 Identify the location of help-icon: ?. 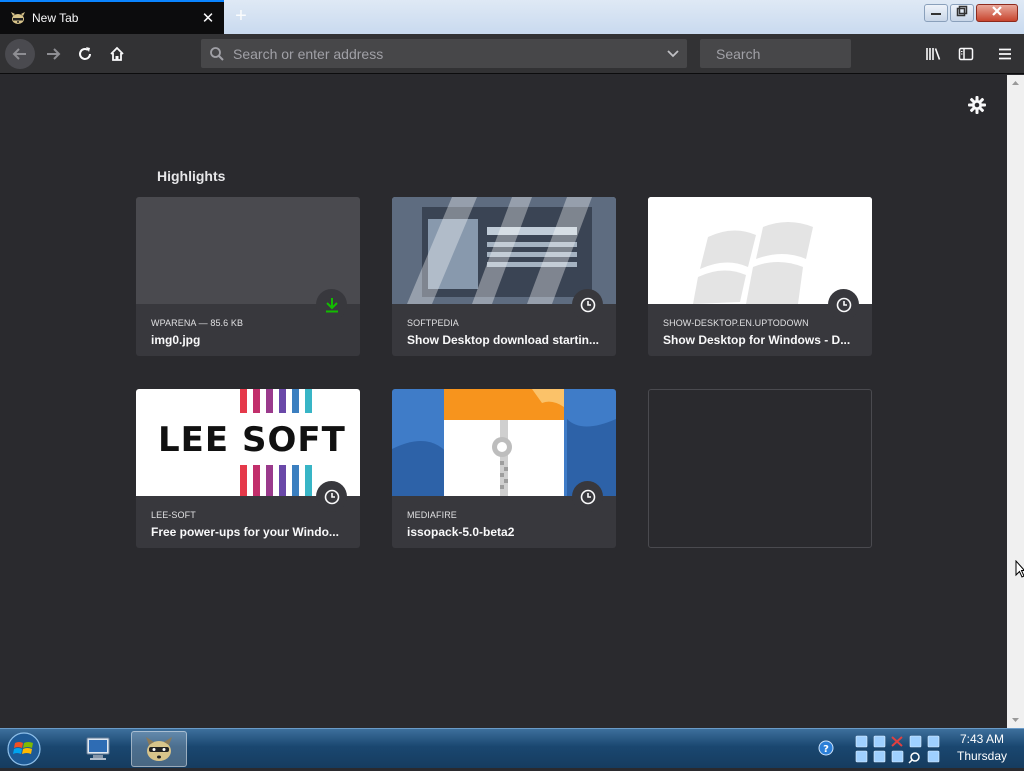
(826, 748).